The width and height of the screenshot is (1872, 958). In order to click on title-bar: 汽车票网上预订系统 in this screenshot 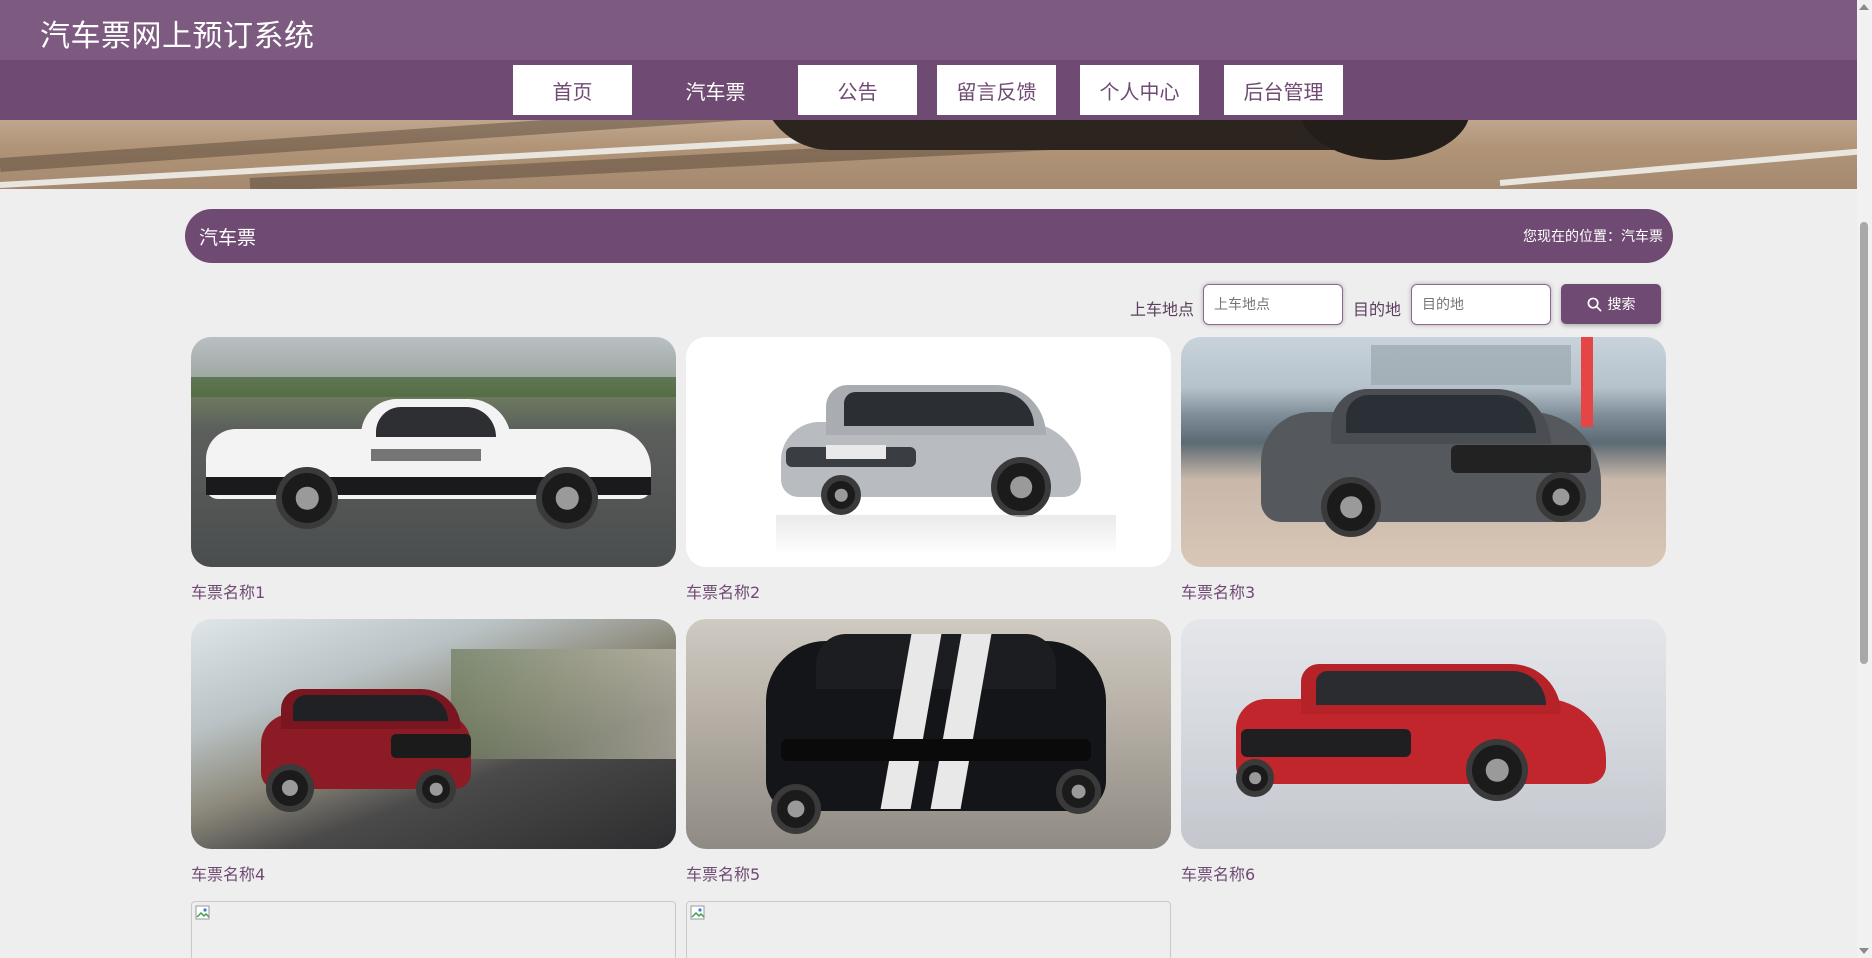, I will do `click(928, 30)`.